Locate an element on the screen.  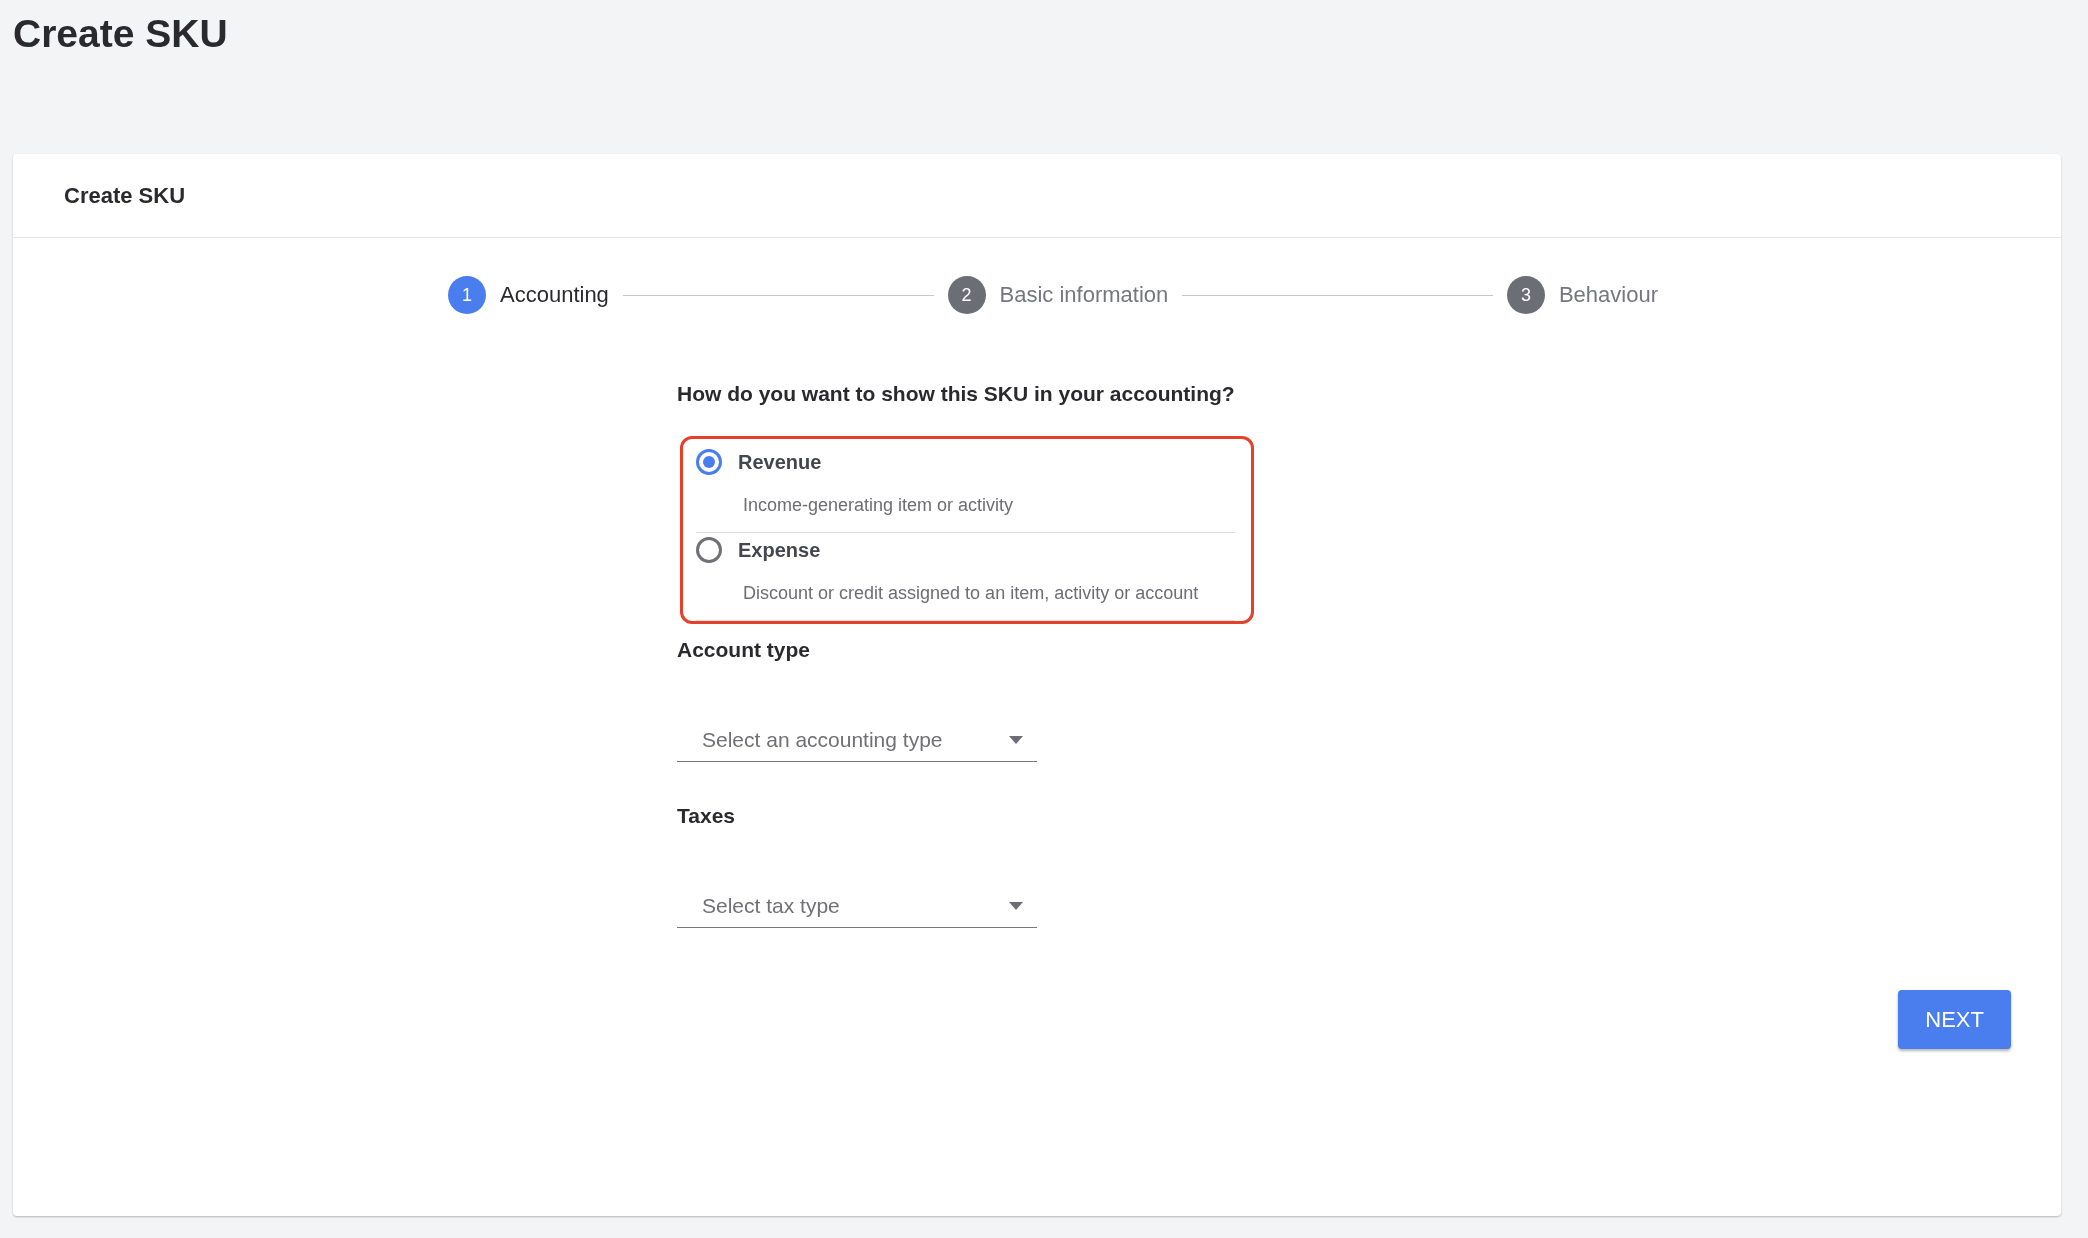
option-description: Income-generating item or activity is located at coordinates (879, 505).